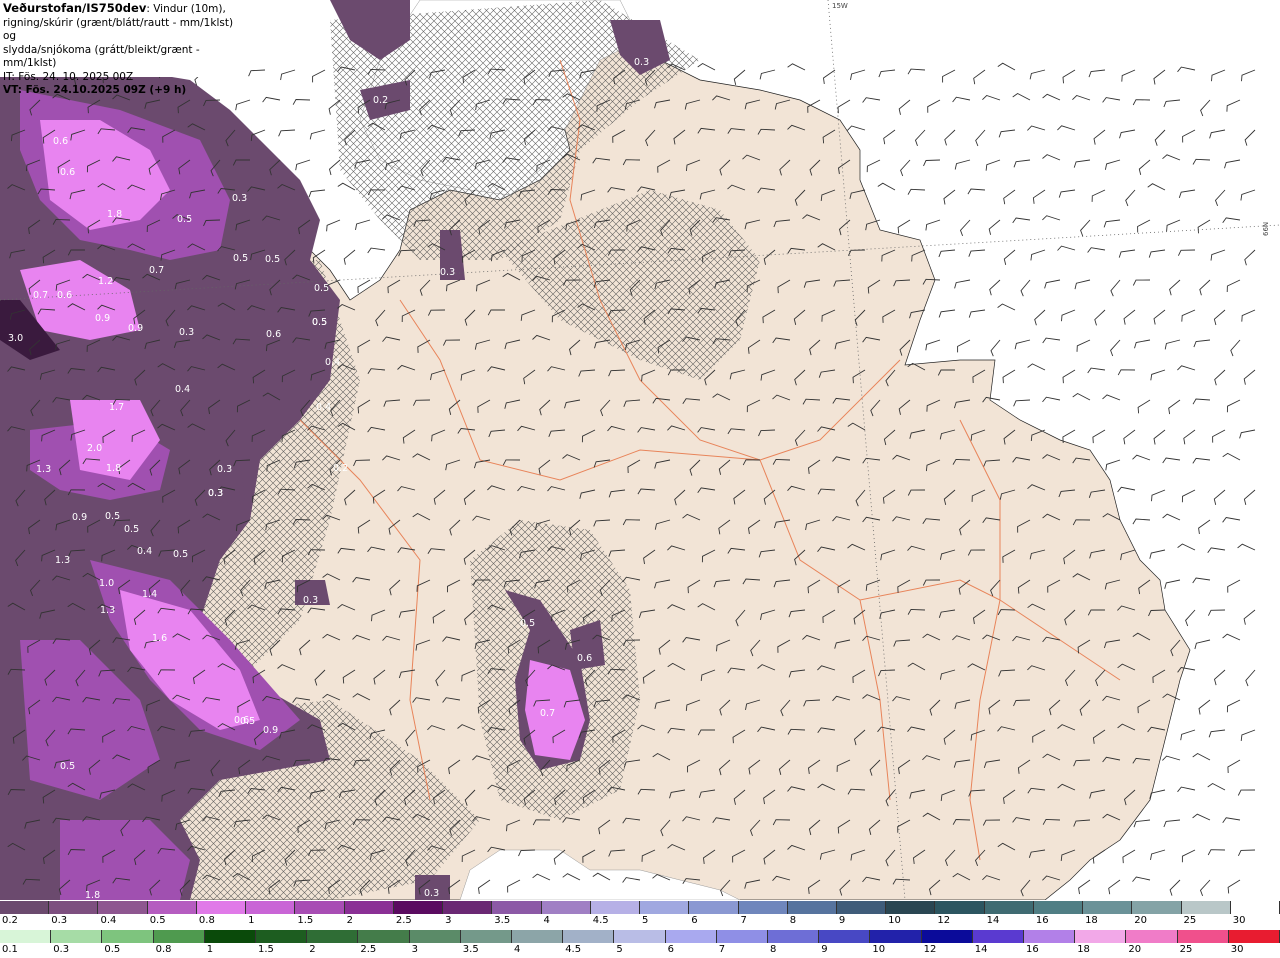 This screenshot has width=1280, height=958. I want to click on legend-label: 2, so click(312, 949).